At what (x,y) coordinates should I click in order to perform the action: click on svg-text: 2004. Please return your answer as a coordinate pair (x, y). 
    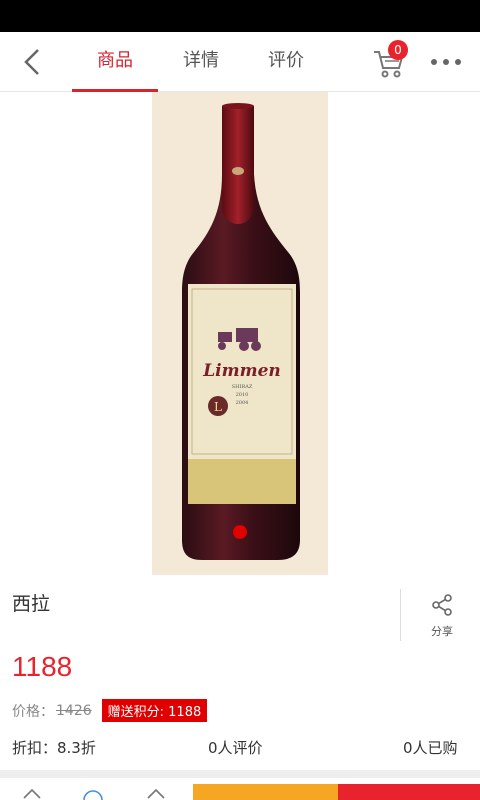
    Looking at the image, I should click on (242, 403).